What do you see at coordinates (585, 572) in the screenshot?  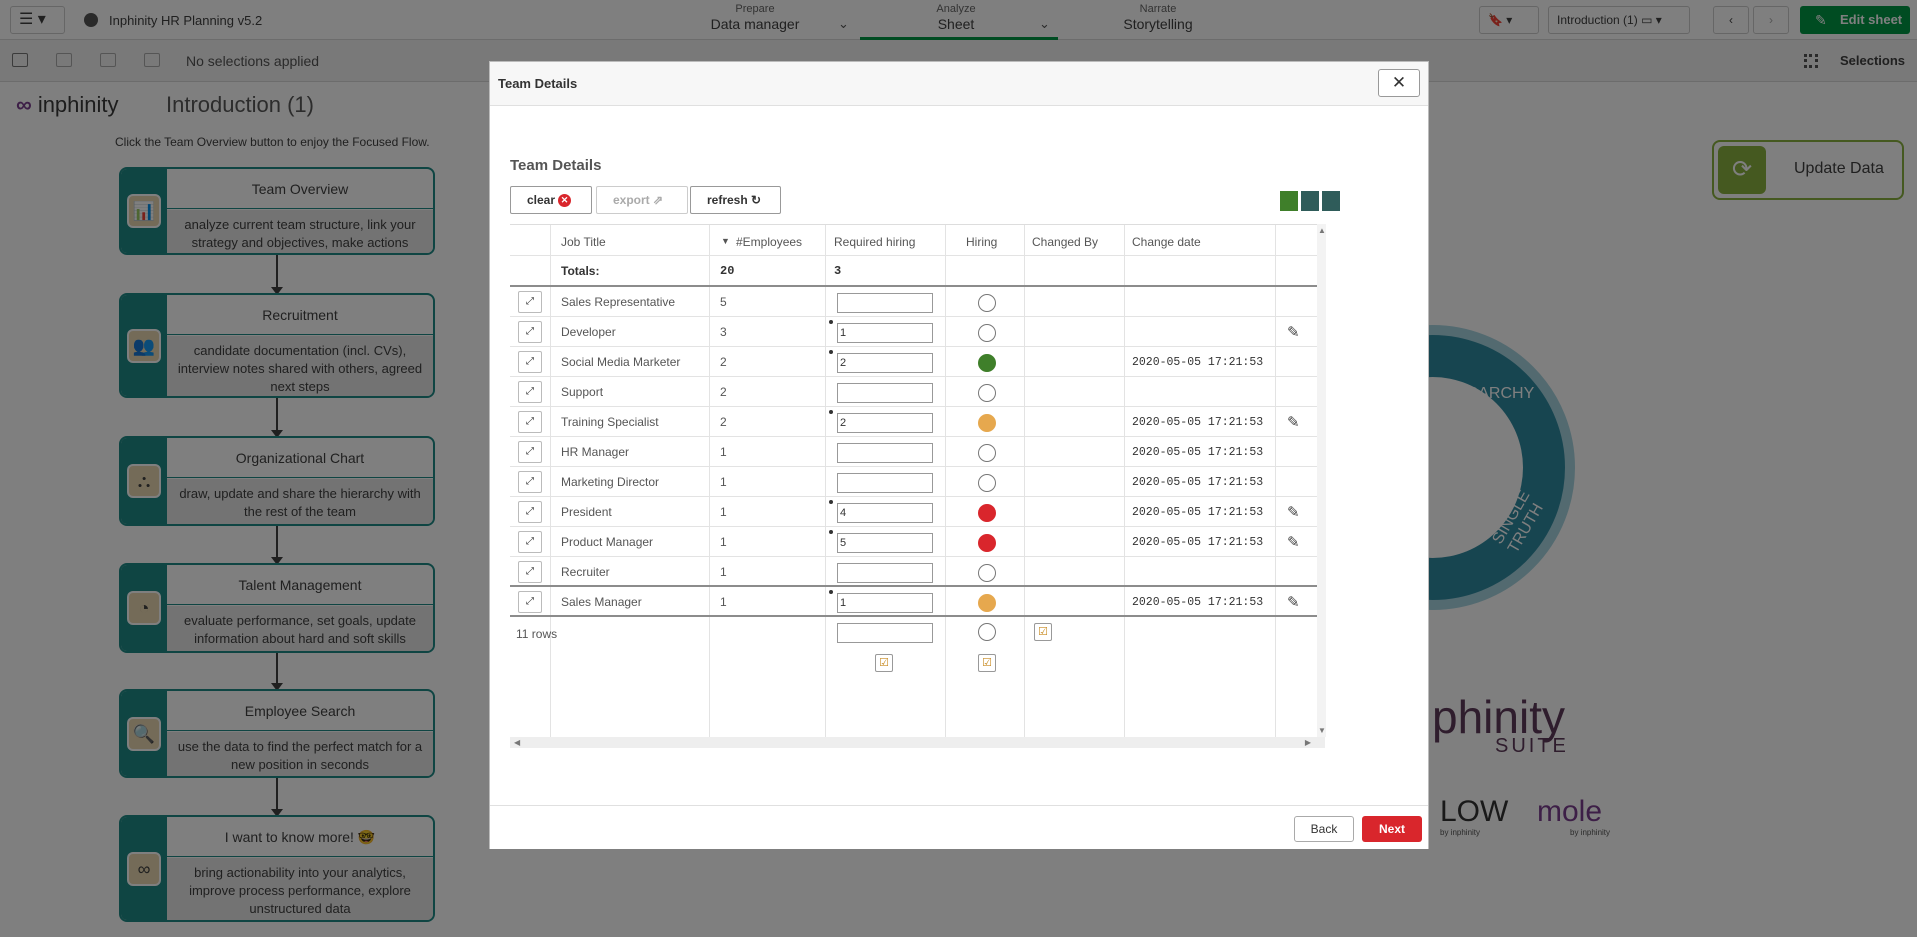 I see `job-title-cell: Recruiter` at bounding box center [585, 572].